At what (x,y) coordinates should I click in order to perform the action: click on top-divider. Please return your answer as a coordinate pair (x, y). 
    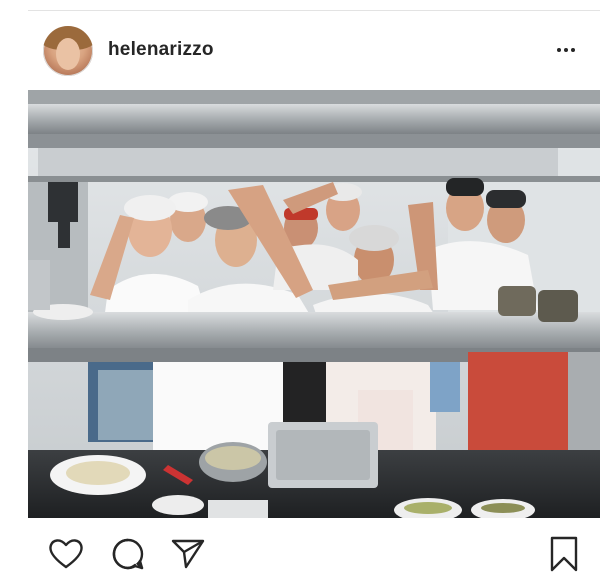
    Looking at the image, I should click on (314, 10).